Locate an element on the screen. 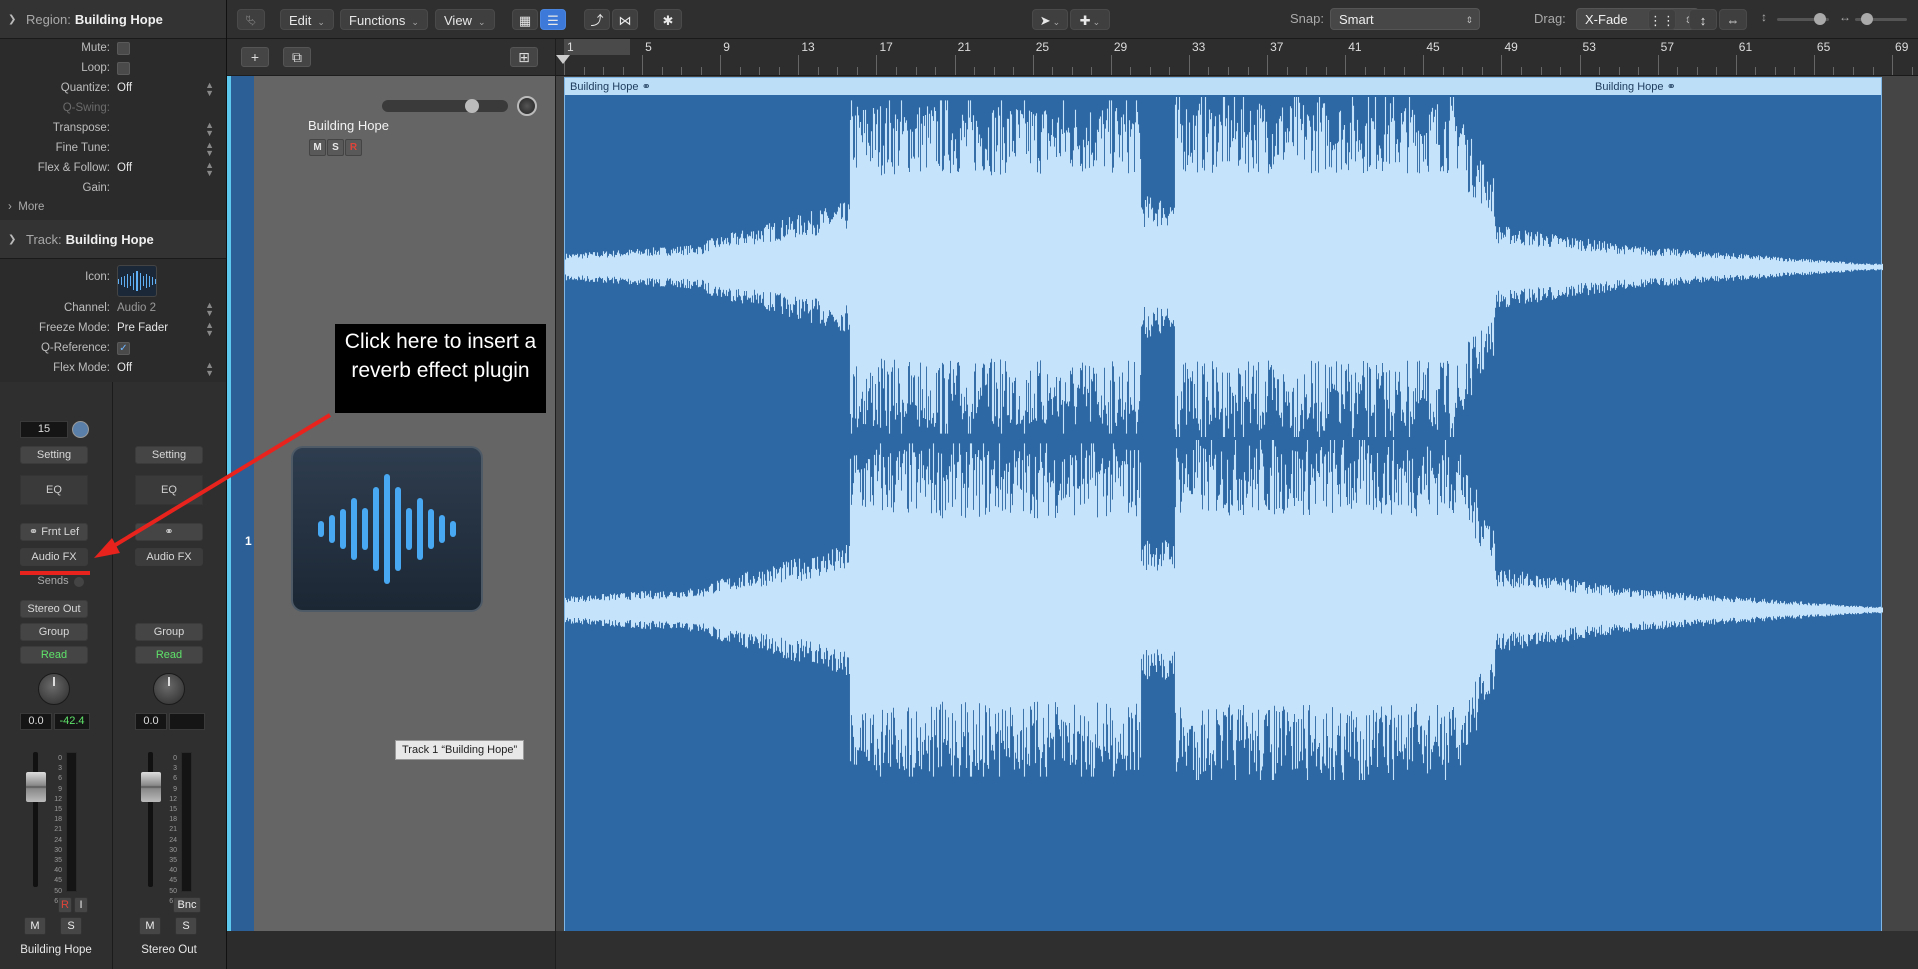  track-solo-button: S is located at coordinates (335, 147).